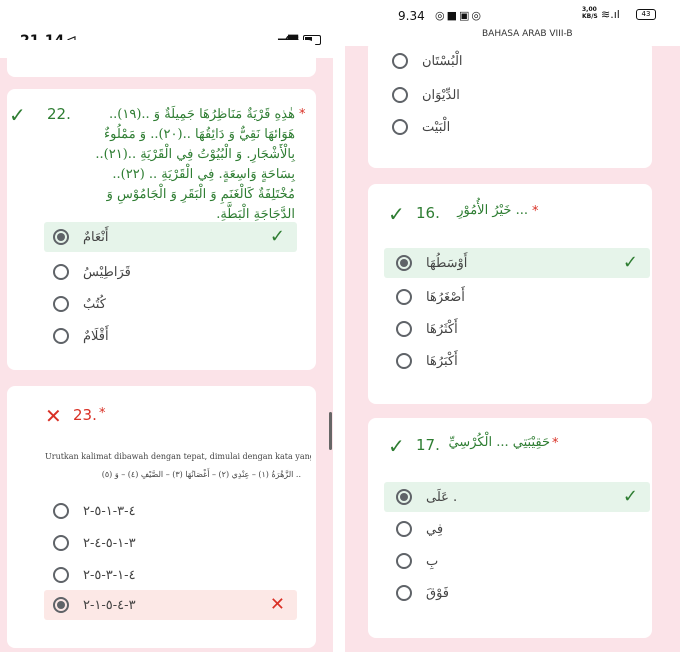  What do you see at coordinates (432, 561) in the screenshot?
I see `option-label: بِ` at bounding box center [432, 561].